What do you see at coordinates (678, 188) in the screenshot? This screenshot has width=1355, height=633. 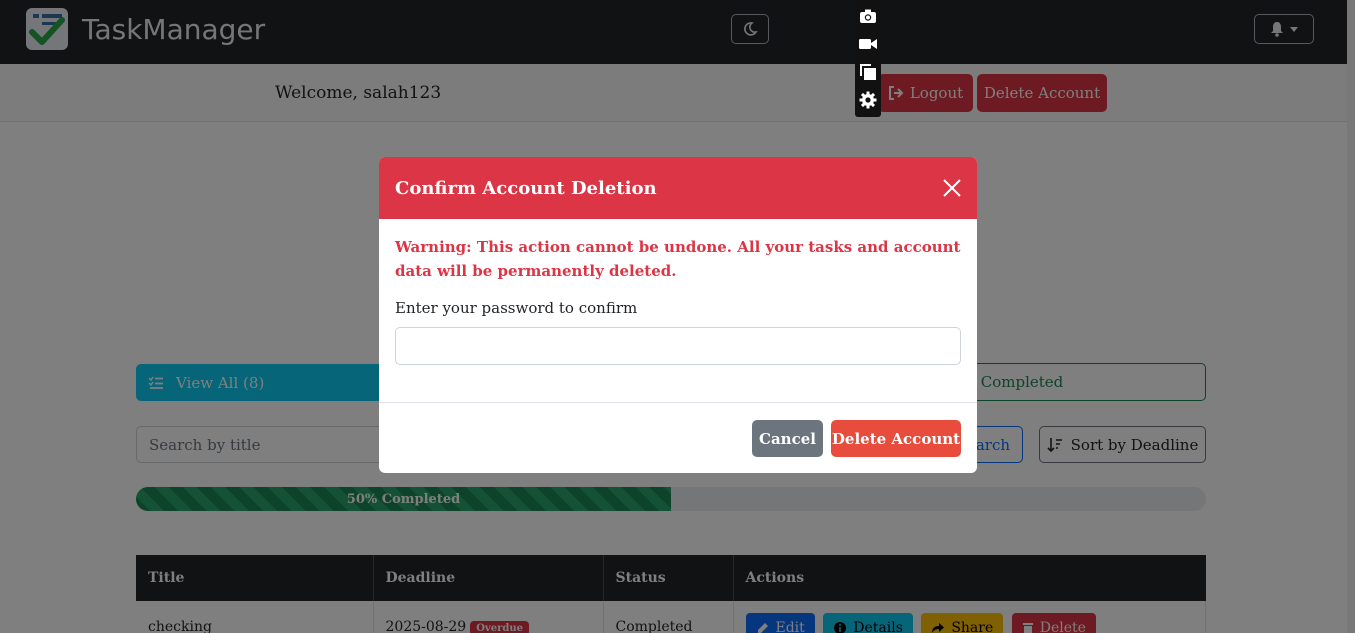 I see `modal-header: Confirm Account Deletion` at bounding box center [678, 188].